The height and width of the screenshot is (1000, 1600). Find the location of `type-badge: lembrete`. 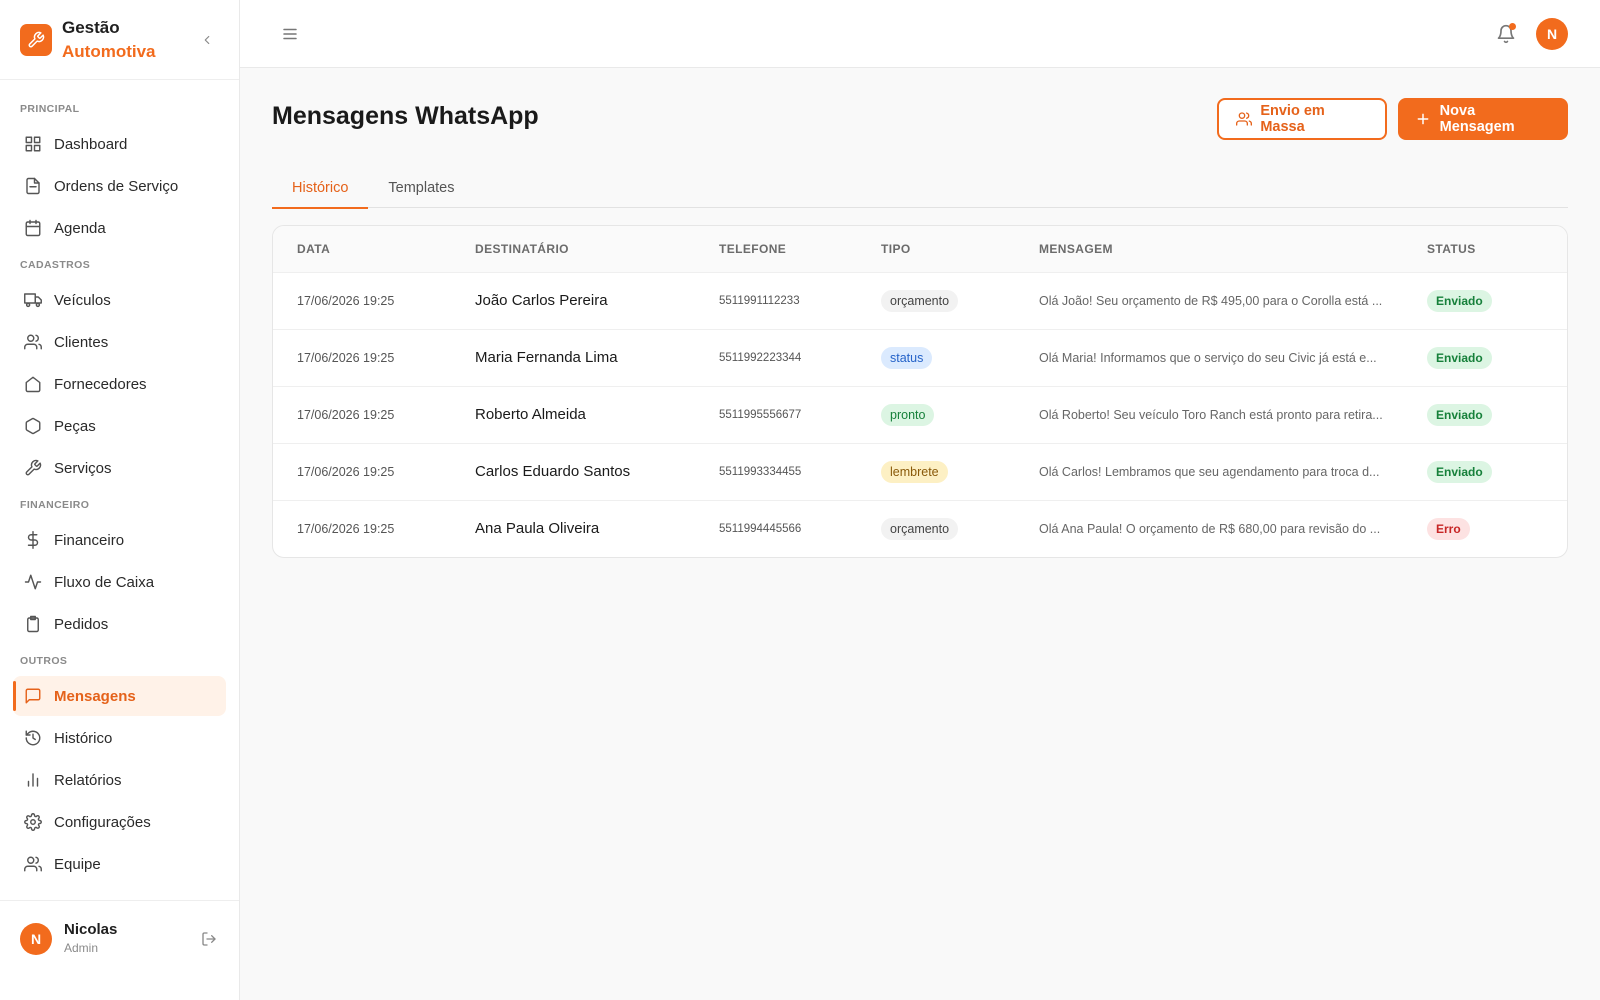

type-badge: lembrete is located at coordinates (914, 471).